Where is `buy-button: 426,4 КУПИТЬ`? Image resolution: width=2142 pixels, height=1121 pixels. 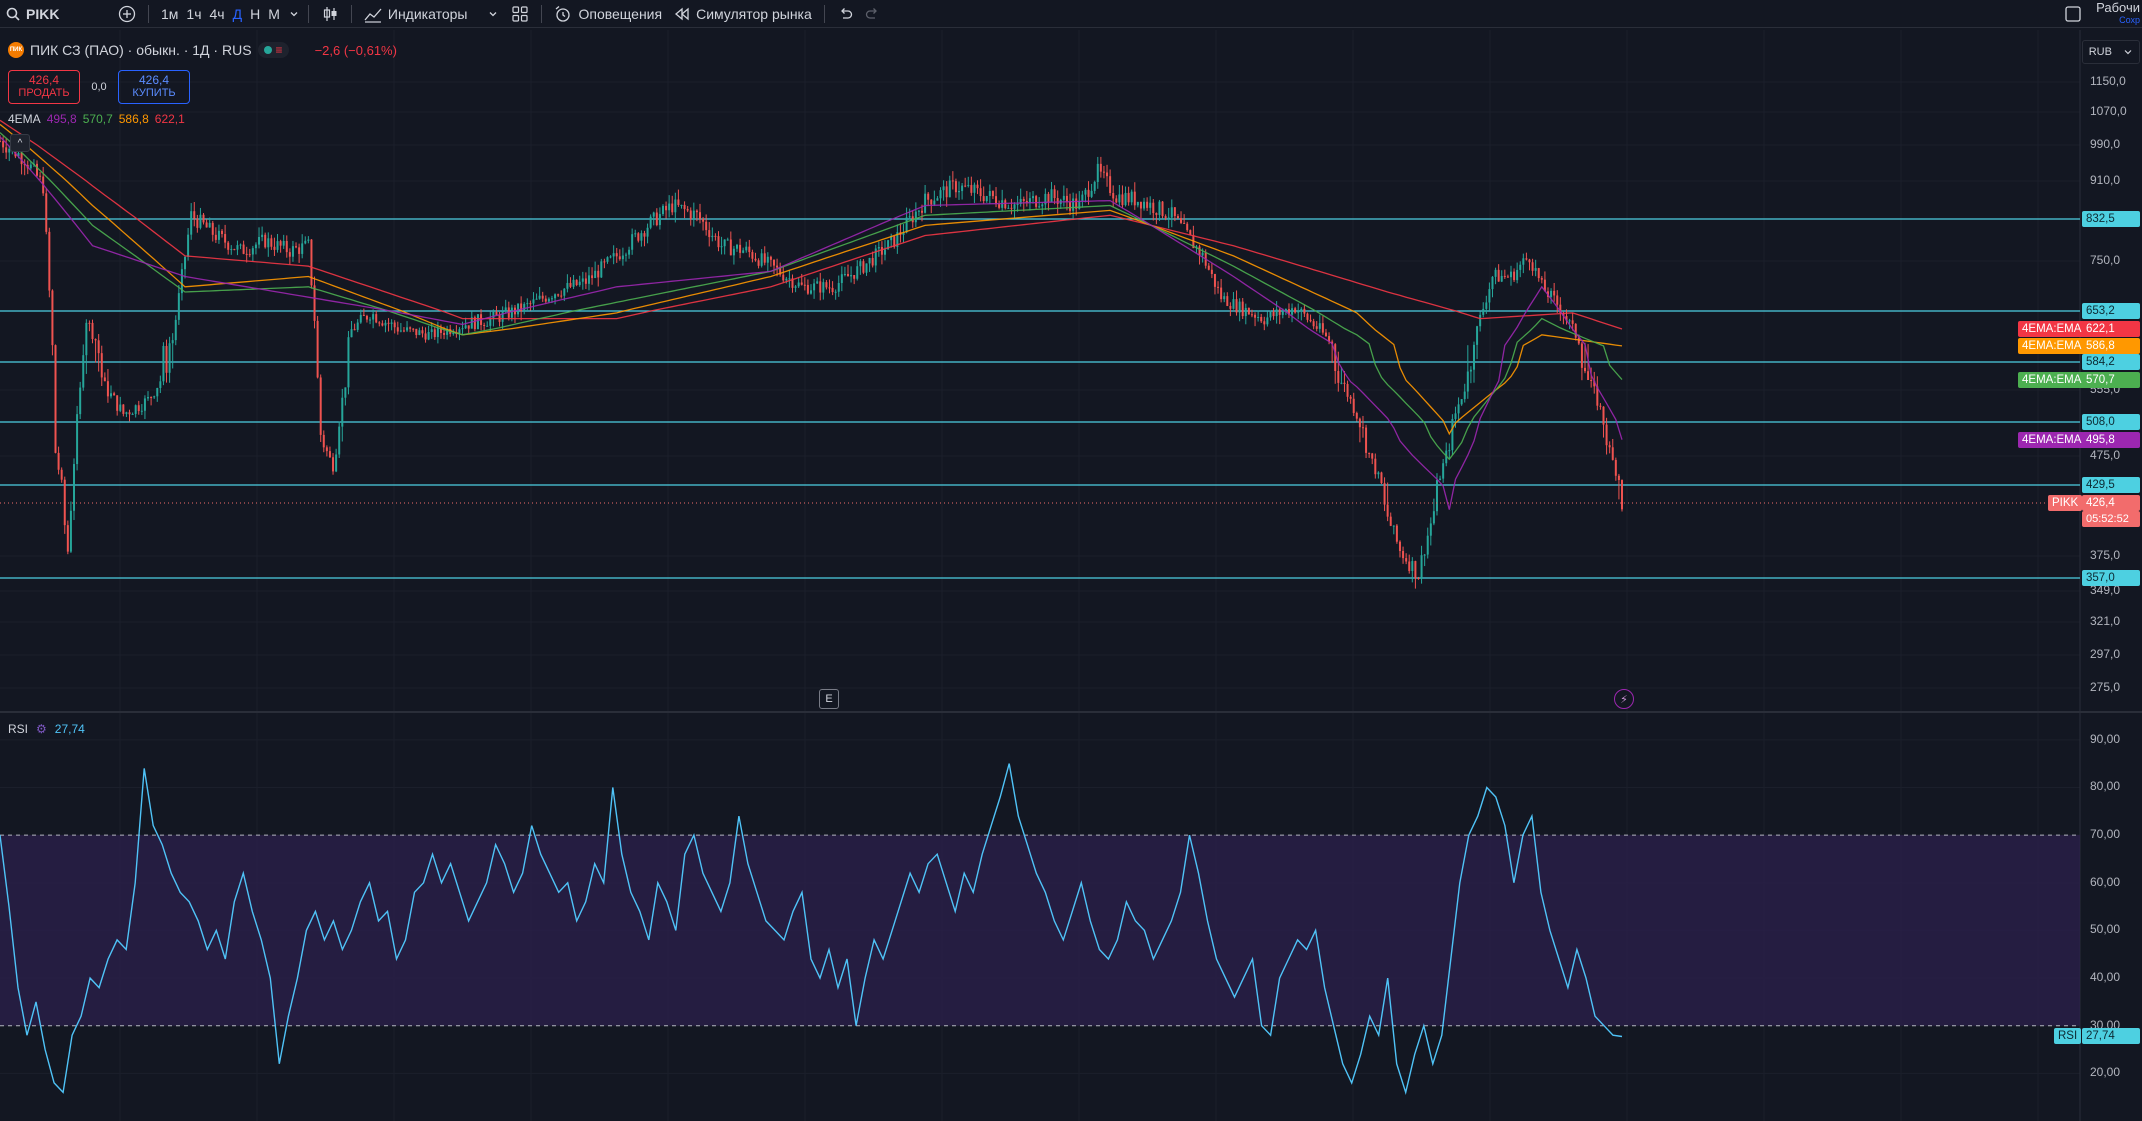 buy-button: 426,4 КУПИТЬ is located at coordinates (154, 87).